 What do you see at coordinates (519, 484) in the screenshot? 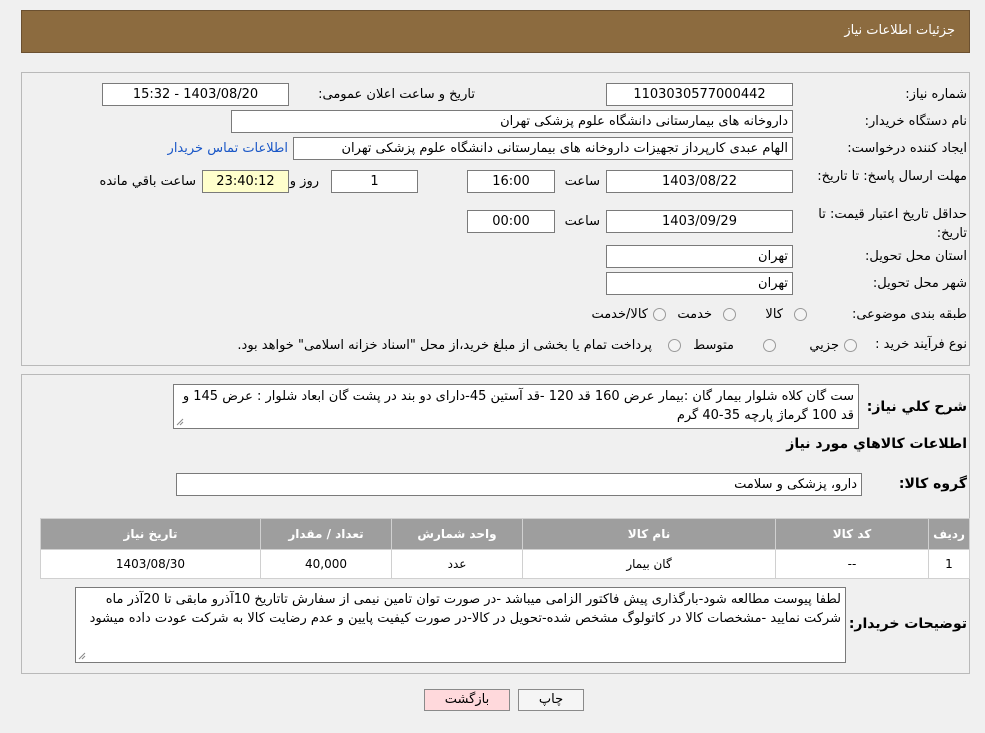
I see `goods-group-field: دارو، پزشکی و سلامت` at bounding box center [519, 484].